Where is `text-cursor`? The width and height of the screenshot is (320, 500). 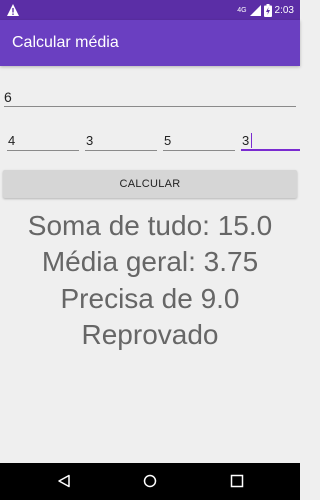
text-cursor is located at coordinates (251, 140).